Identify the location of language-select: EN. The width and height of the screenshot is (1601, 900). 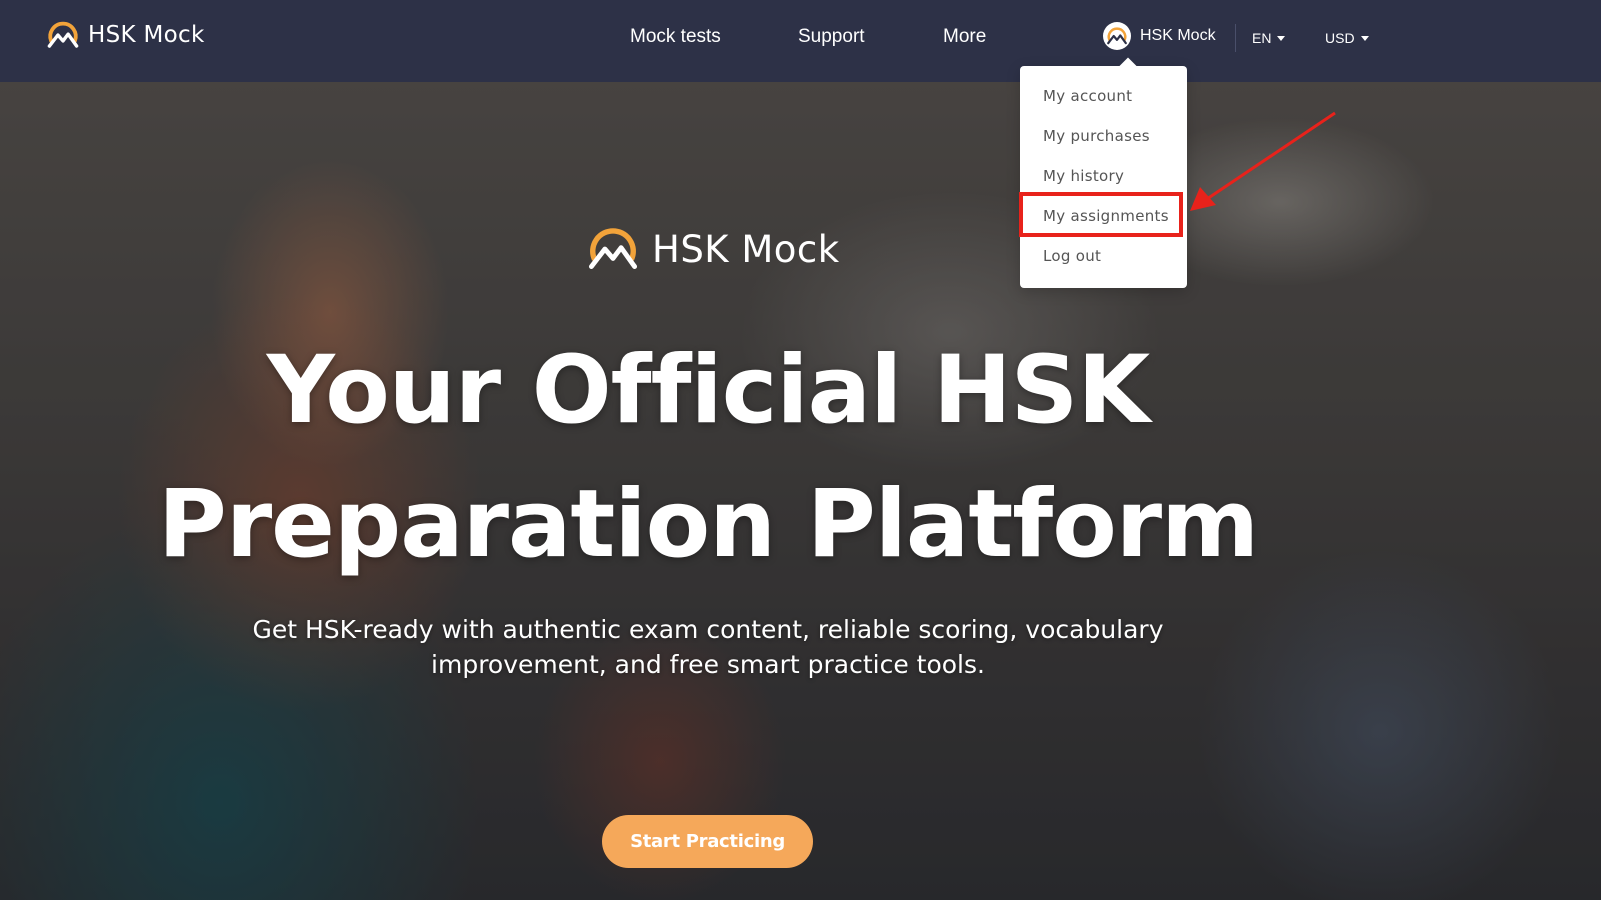
(1269, 38).